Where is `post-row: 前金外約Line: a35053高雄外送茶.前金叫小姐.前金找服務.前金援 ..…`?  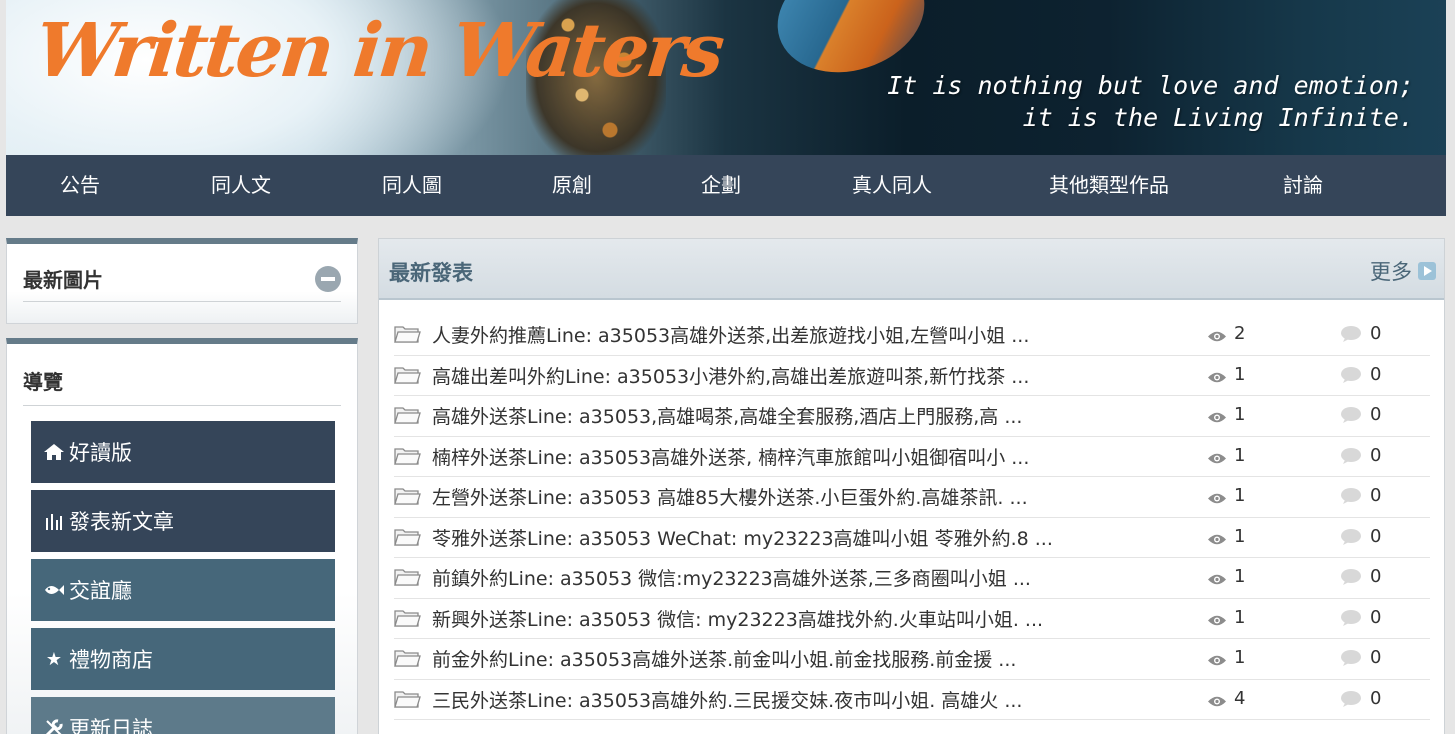 post-row: 前金外約Line: a35053高雄外送茶.前金叫小姐.前金找服務.前金援 ..… is located at coordinates (912, 659).